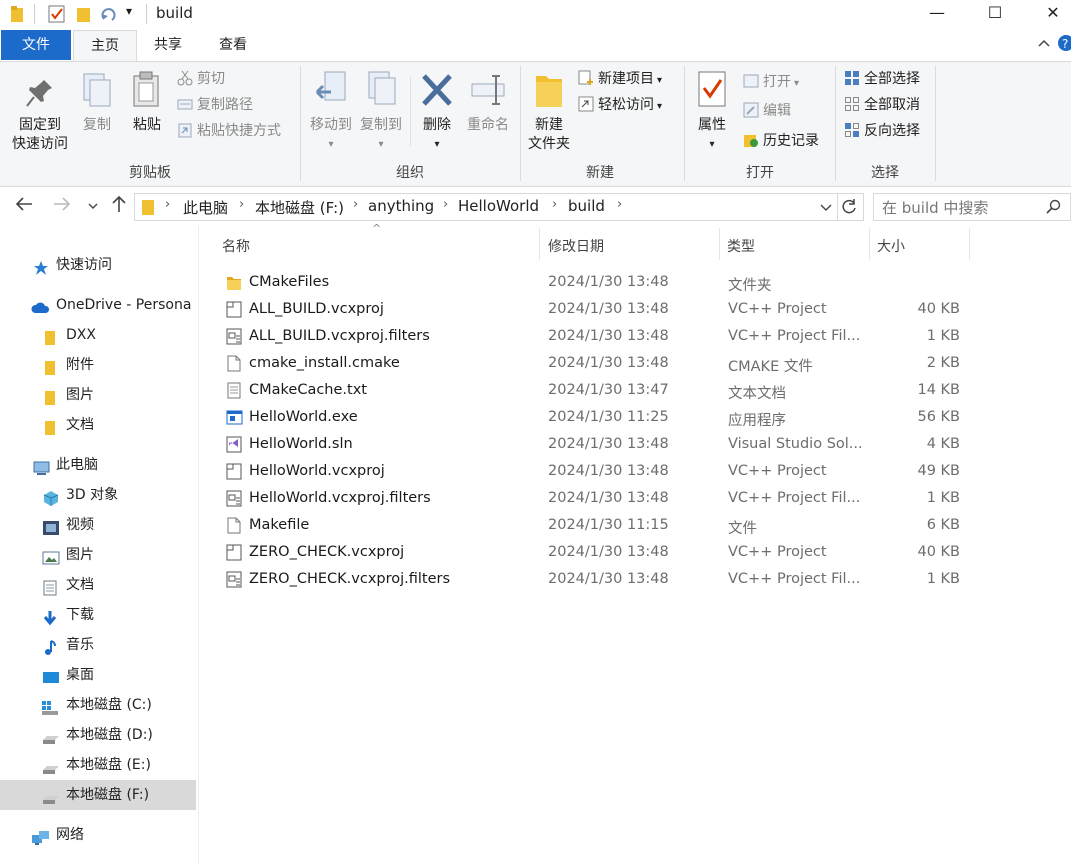 The image size is (1071, 864). I want to click on pin-to-quick-access-button: 固定到 快速访问, so click(40, 115).